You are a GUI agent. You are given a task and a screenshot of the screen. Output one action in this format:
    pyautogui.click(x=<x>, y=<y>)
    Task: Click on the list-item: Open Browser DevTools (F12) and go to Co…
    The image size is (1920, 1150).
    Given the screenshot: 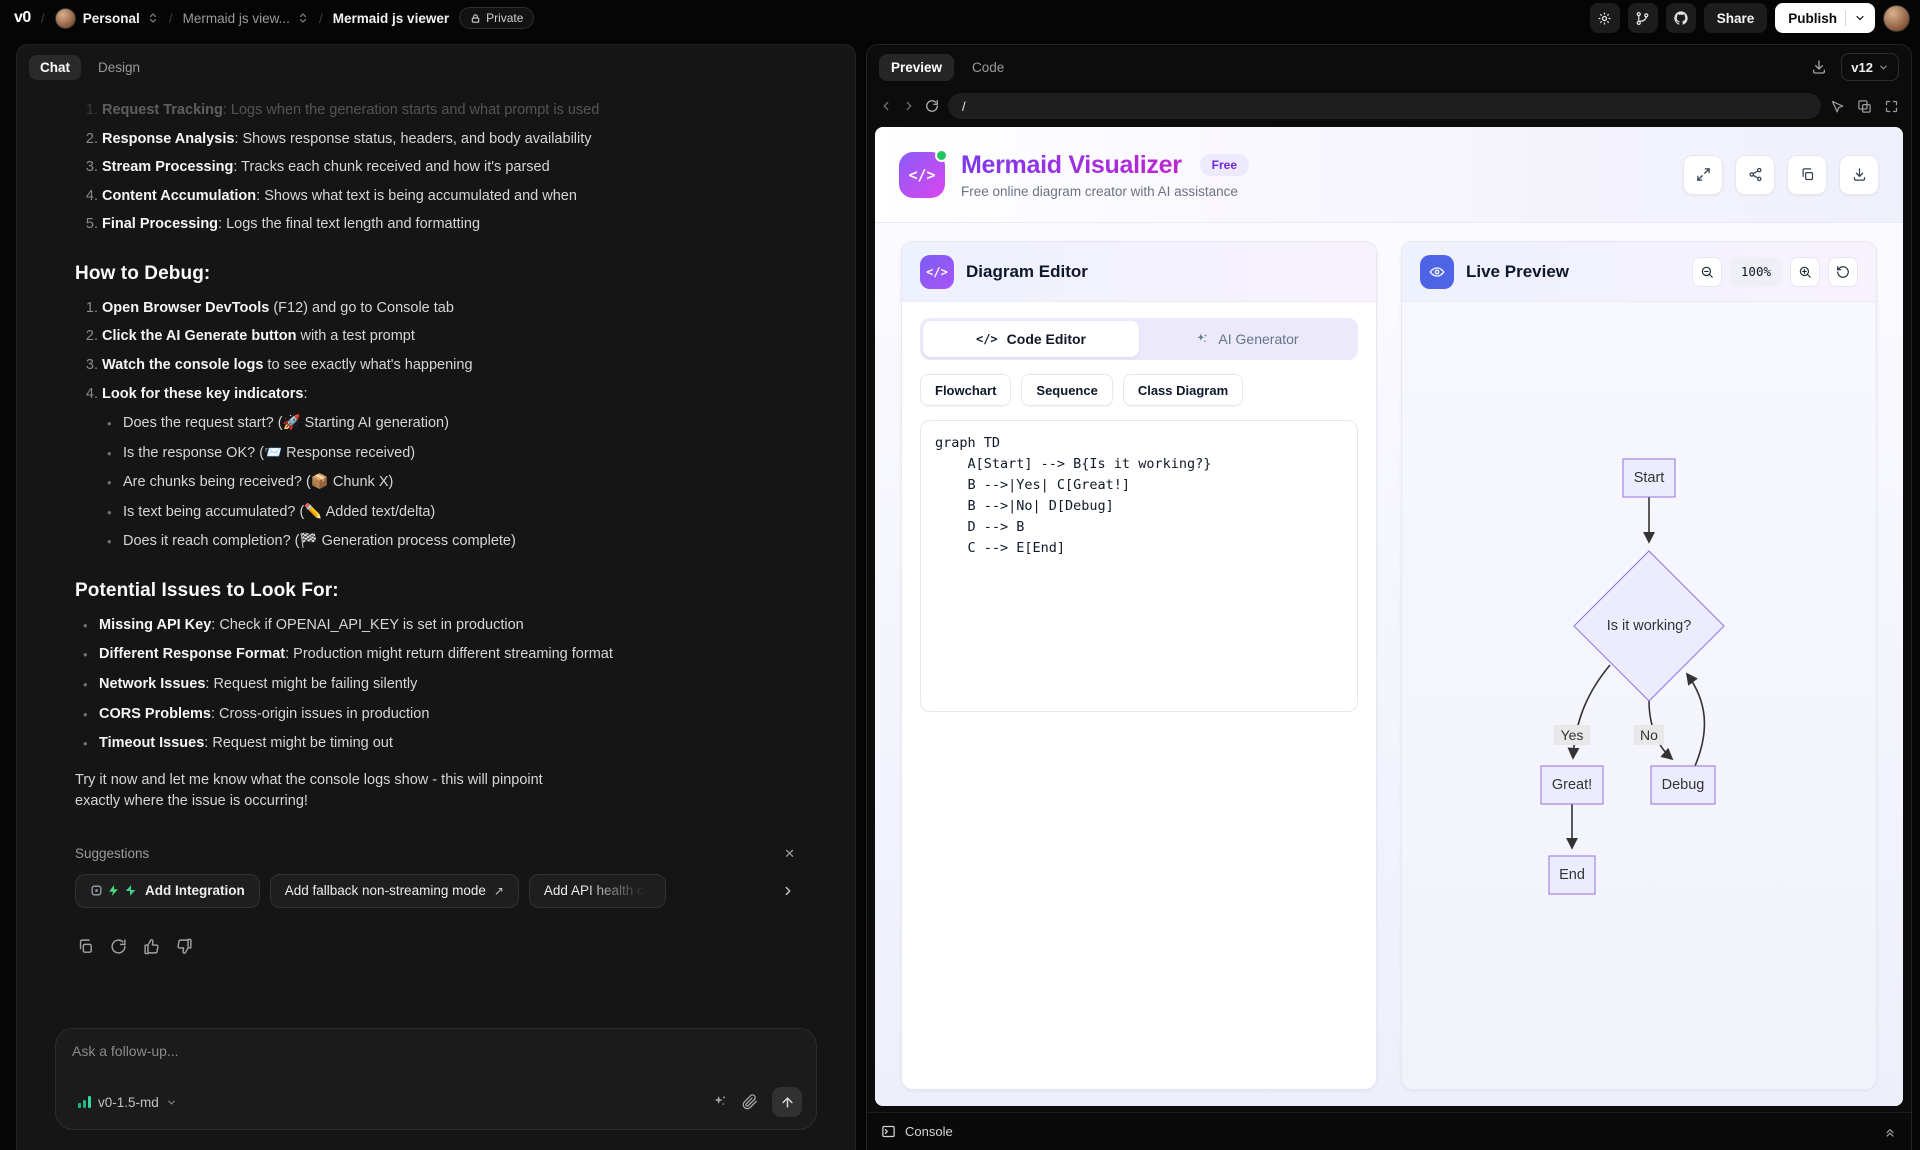 What is the action you would take?
    pyautogui.click(x=448, y=309)
    